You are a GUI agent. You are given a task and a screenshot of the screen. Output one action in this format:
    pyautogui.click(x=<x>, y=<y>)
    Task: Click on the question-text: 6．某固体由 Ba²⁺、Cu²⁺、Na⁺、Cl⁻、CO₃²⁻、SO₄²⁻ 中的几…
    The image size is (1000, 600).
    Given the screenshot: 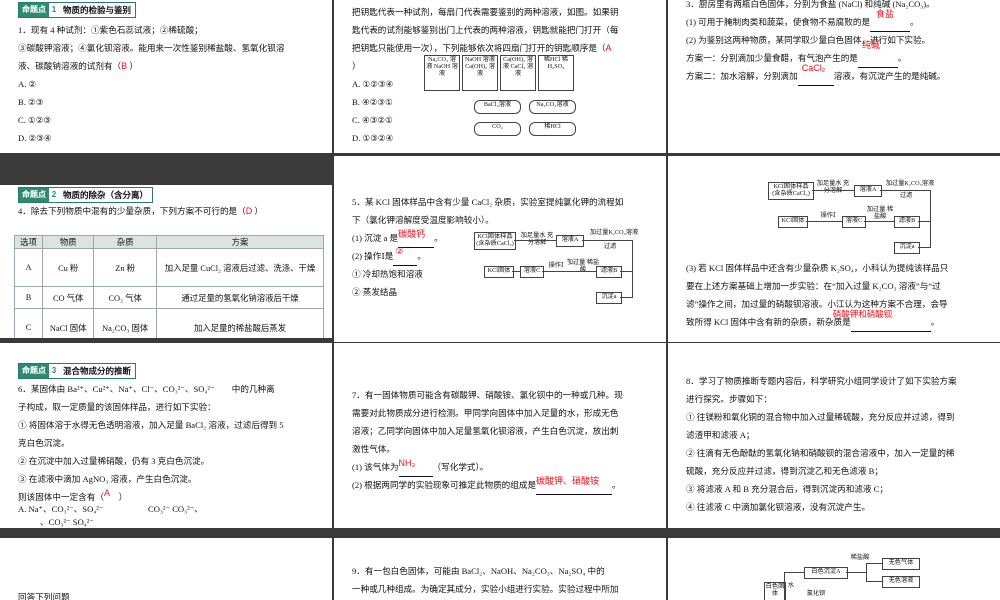 What is the action you would take?
    pyautogui.click(x=146, y=389)
    